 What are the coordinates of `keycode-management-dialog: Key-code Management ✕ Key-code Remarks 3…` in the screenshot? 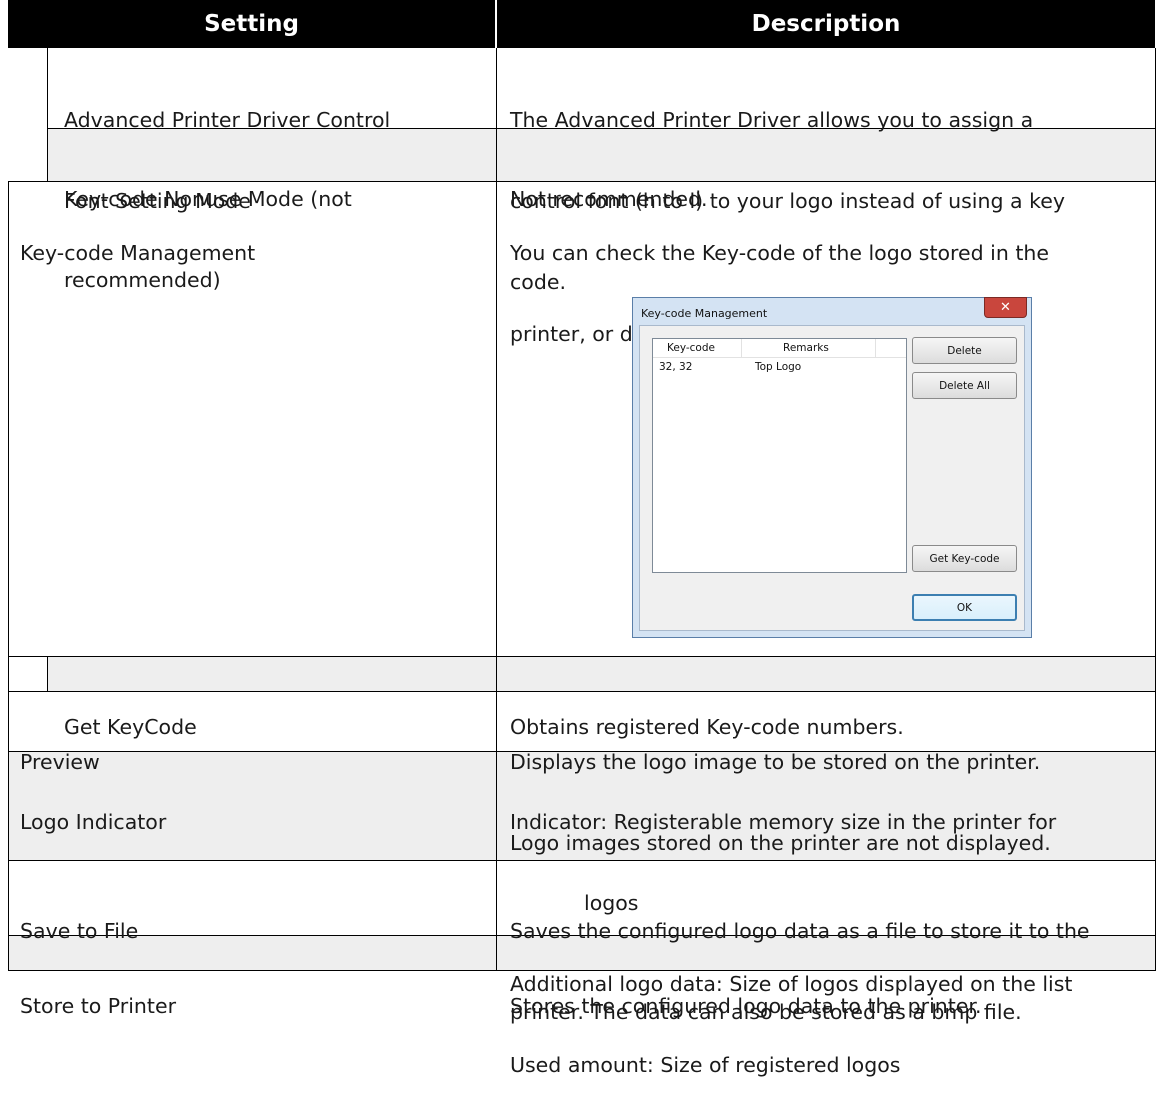 It's located at (832, 467).